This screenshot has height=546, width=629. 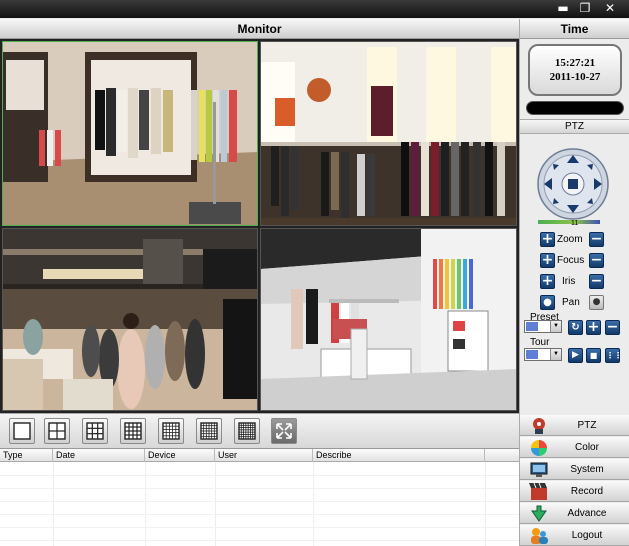 What do you see at coordinates (596, 260) in the screenshot?
I see `focus-out-button: −` at bounding box center [596, 260].